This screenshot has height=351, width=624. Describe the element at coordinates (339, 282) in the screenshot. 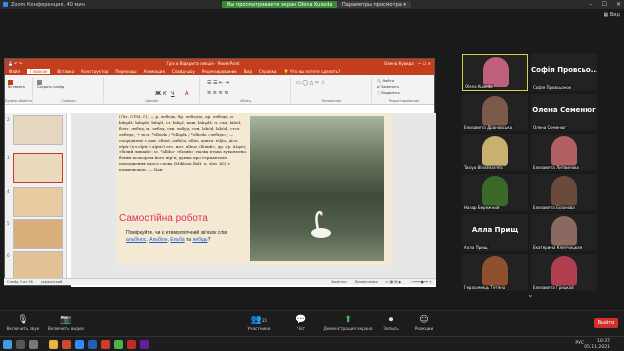

I see `notes-toggle: Заметки` at that location.